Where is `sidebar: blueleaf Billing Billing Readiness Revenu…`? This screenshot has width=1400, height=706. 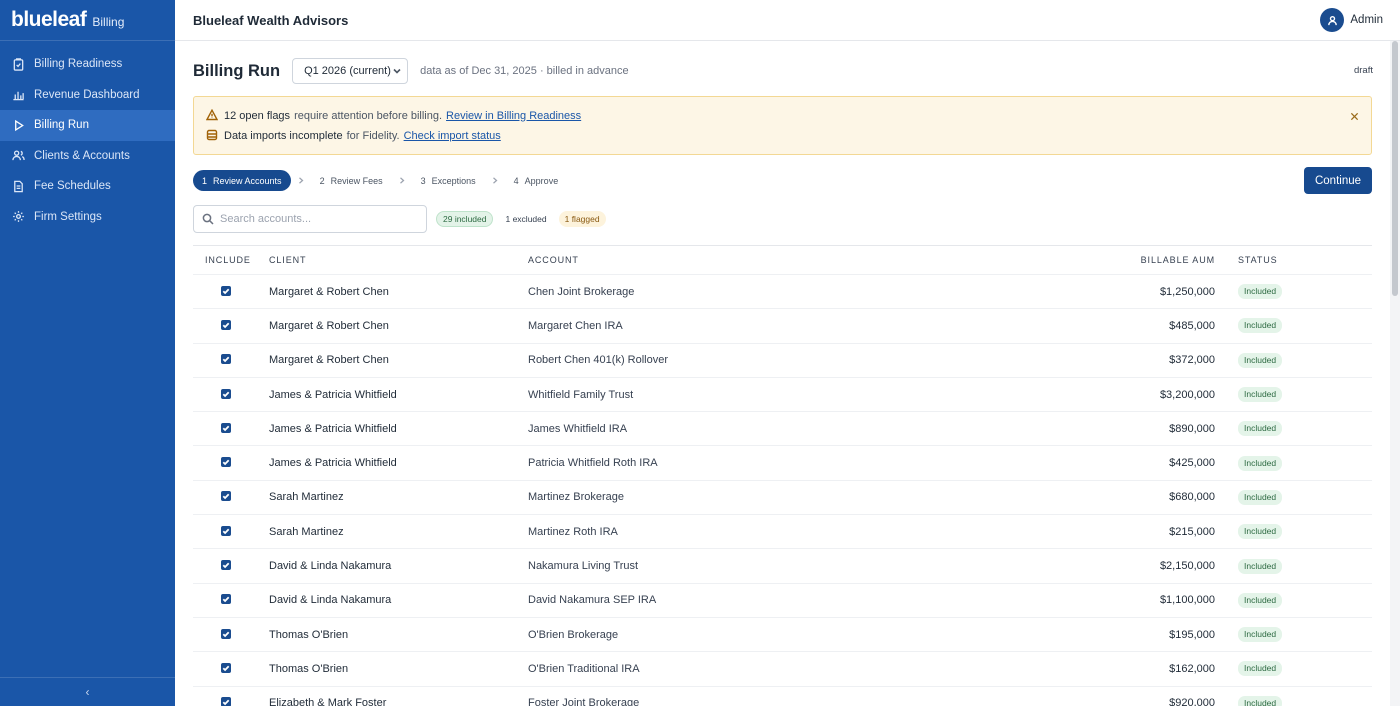 sidebar: blueleaf Billing Billing Readiness Revenu… is located at coordinates (87, 353).